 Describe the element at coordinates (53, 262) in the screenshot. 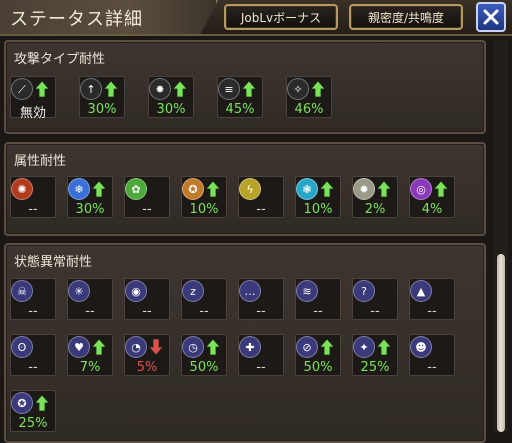

I see `ailment-title: 状態異常耐性` at that location.